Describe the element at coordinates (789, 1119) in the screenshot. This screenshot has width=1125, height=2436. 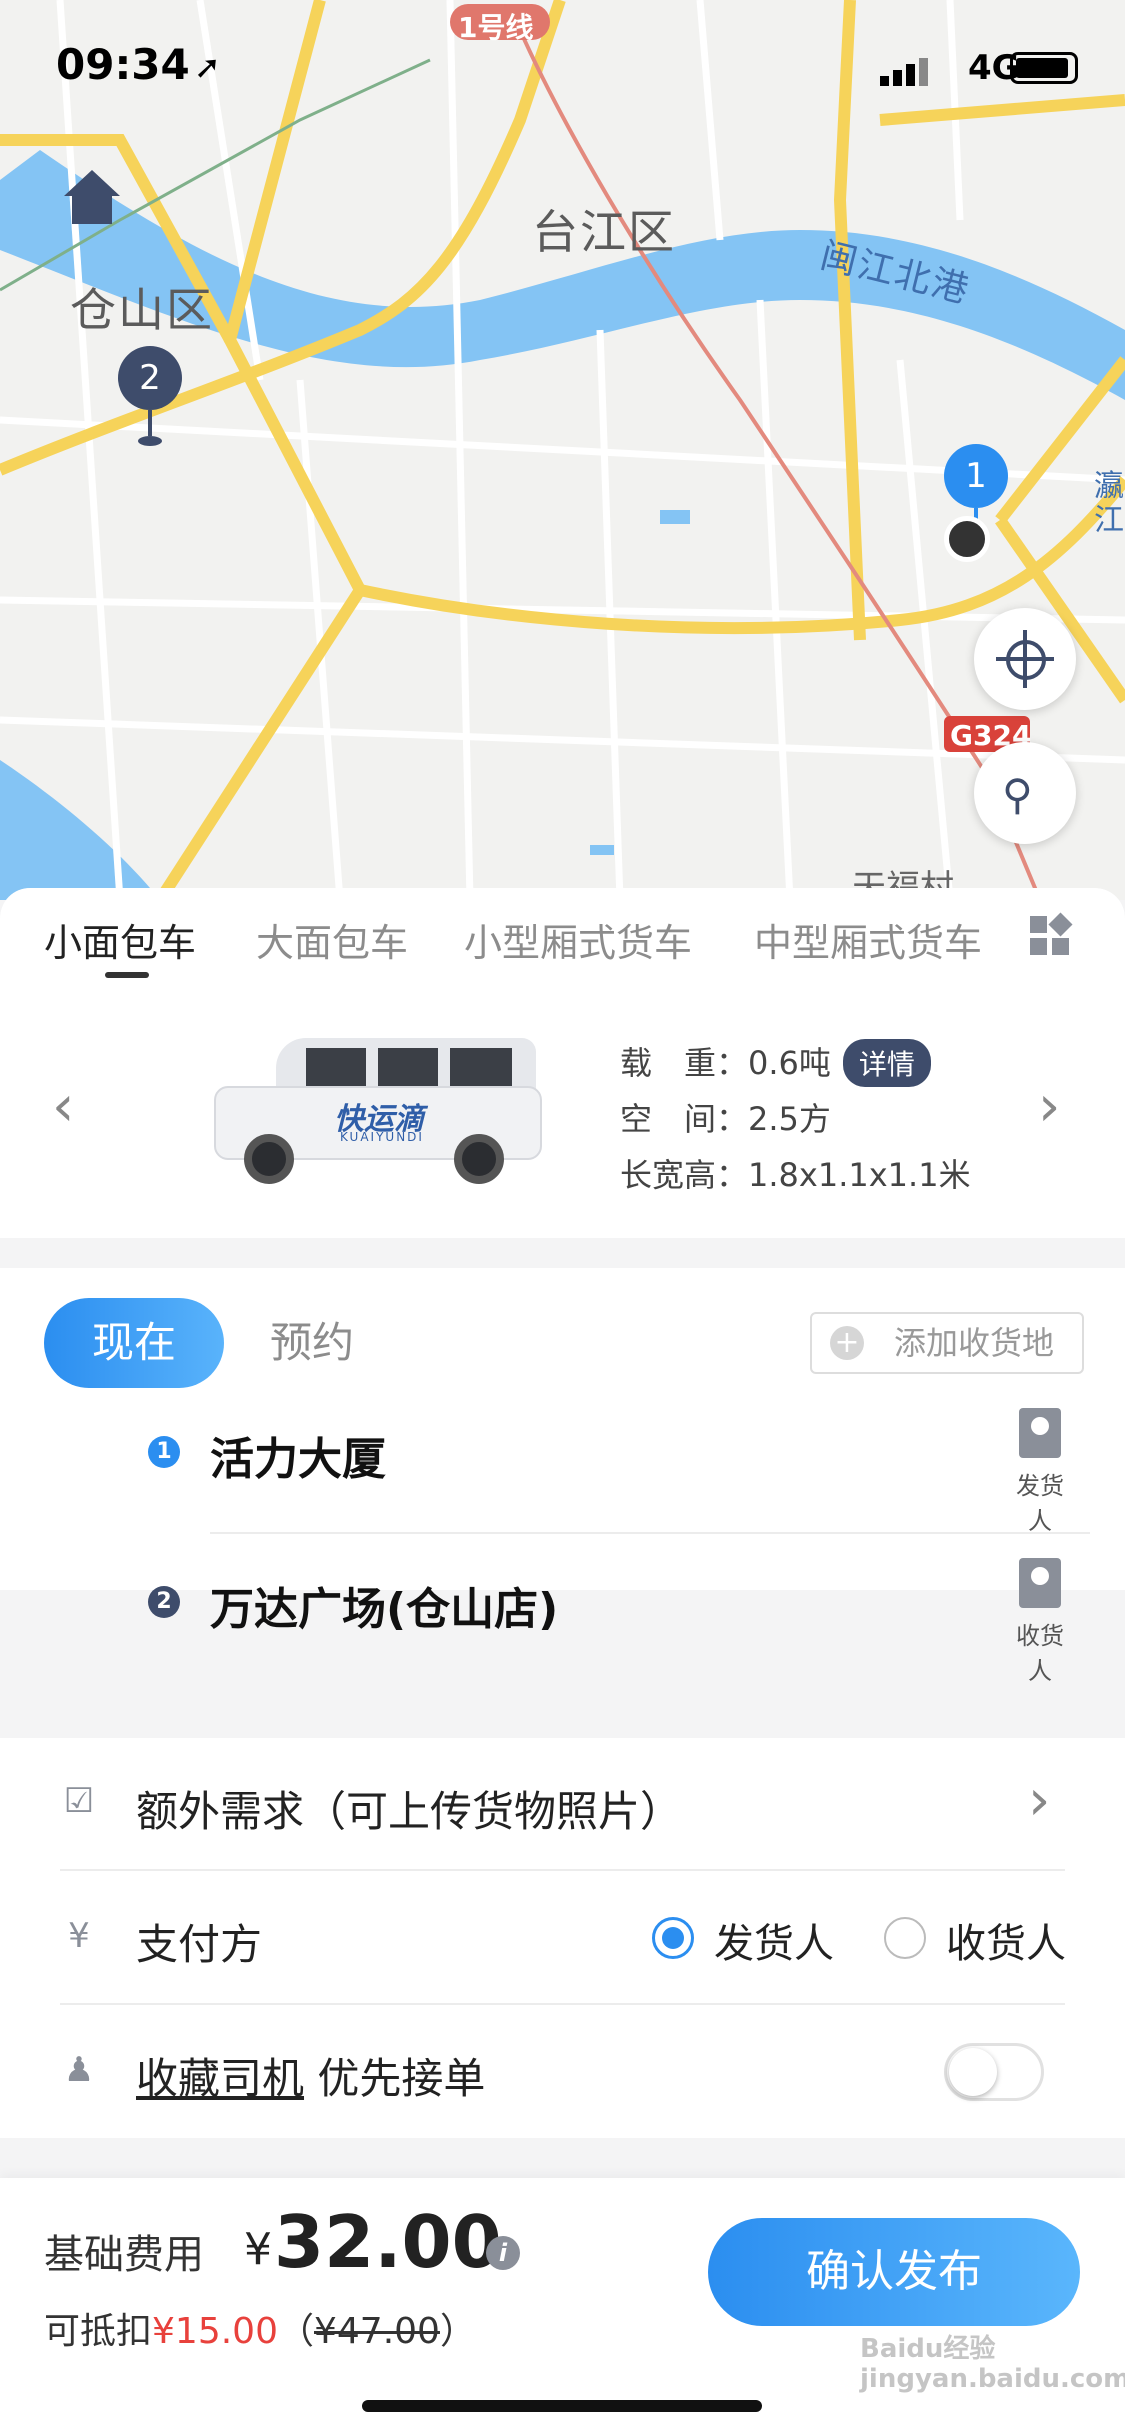
I see `spec-space-value: 2.5方` at that location.